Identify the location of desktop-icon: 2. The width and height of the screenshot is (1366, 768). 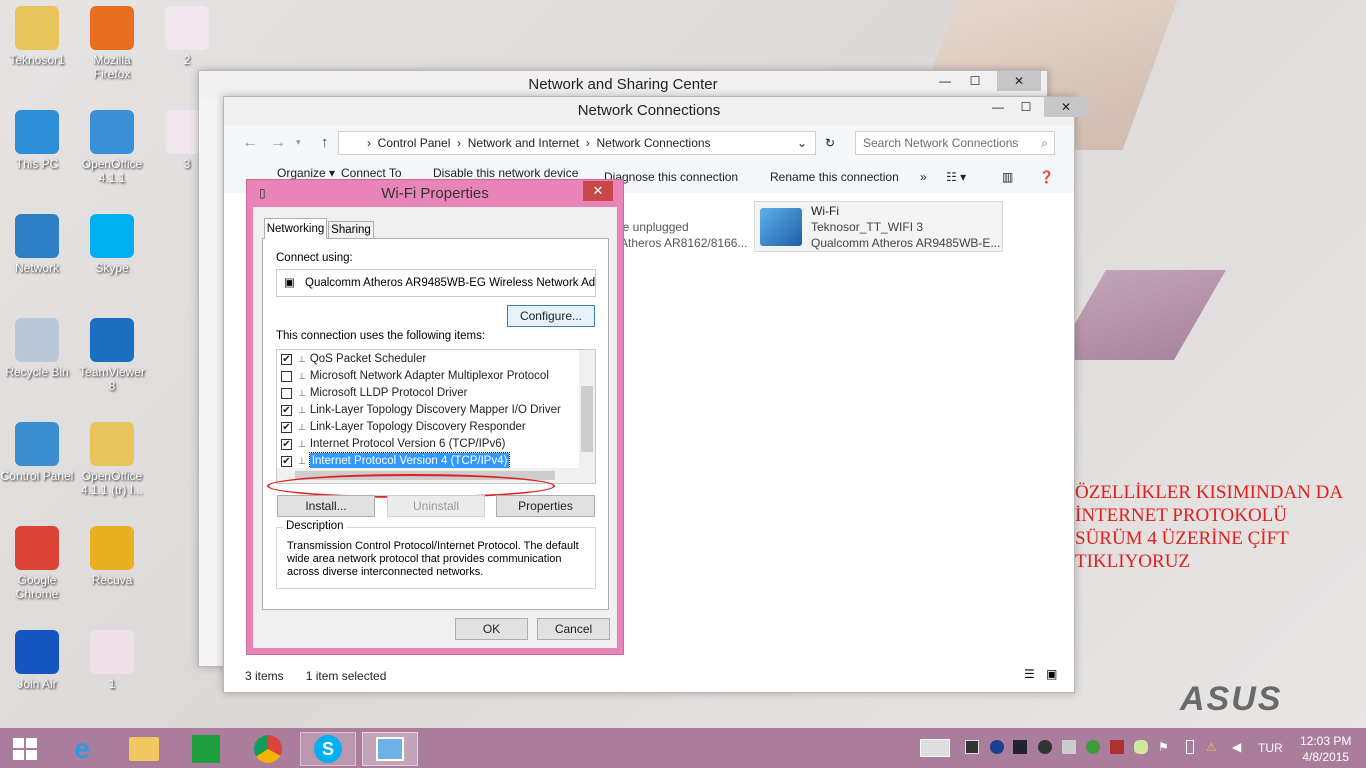
(187, 36).